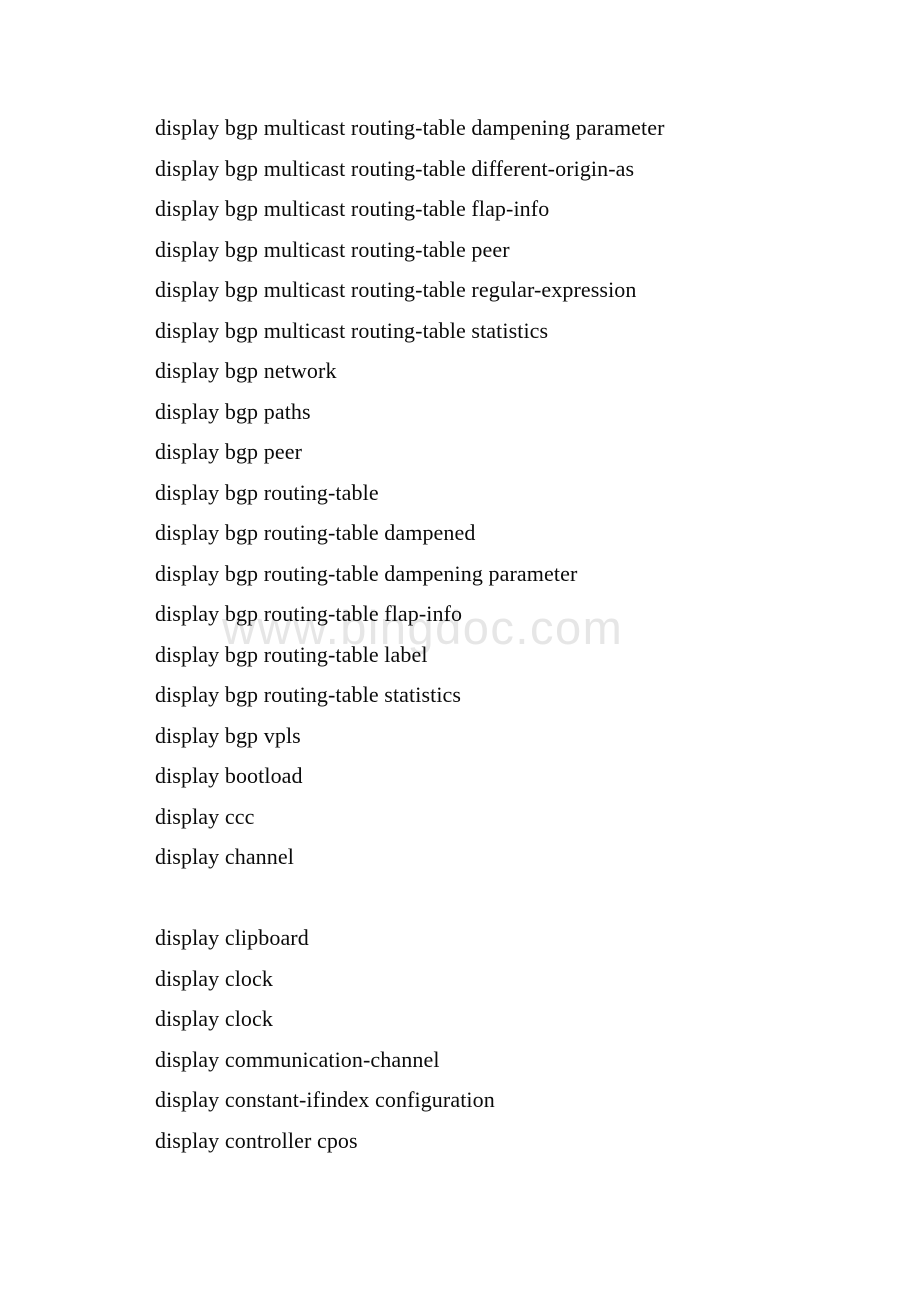 This screenshot has height=1302, width=920. I want to click on command-line: display bgp vpls, so click(228, 735).